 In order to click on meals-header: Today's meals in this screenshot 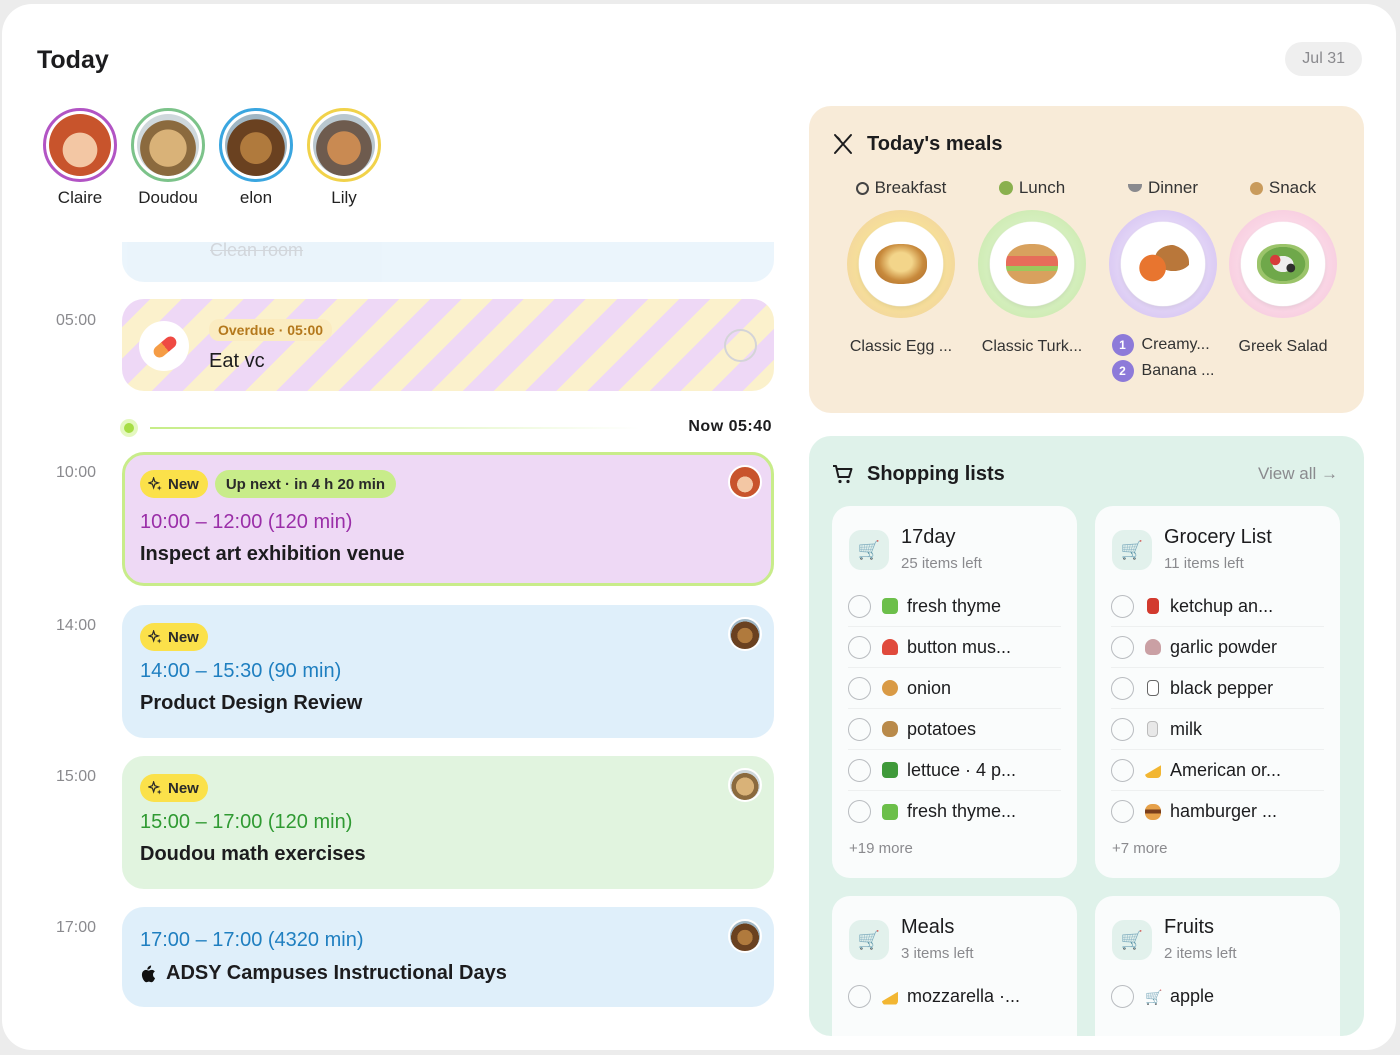, I will do `click(917, 144)`.